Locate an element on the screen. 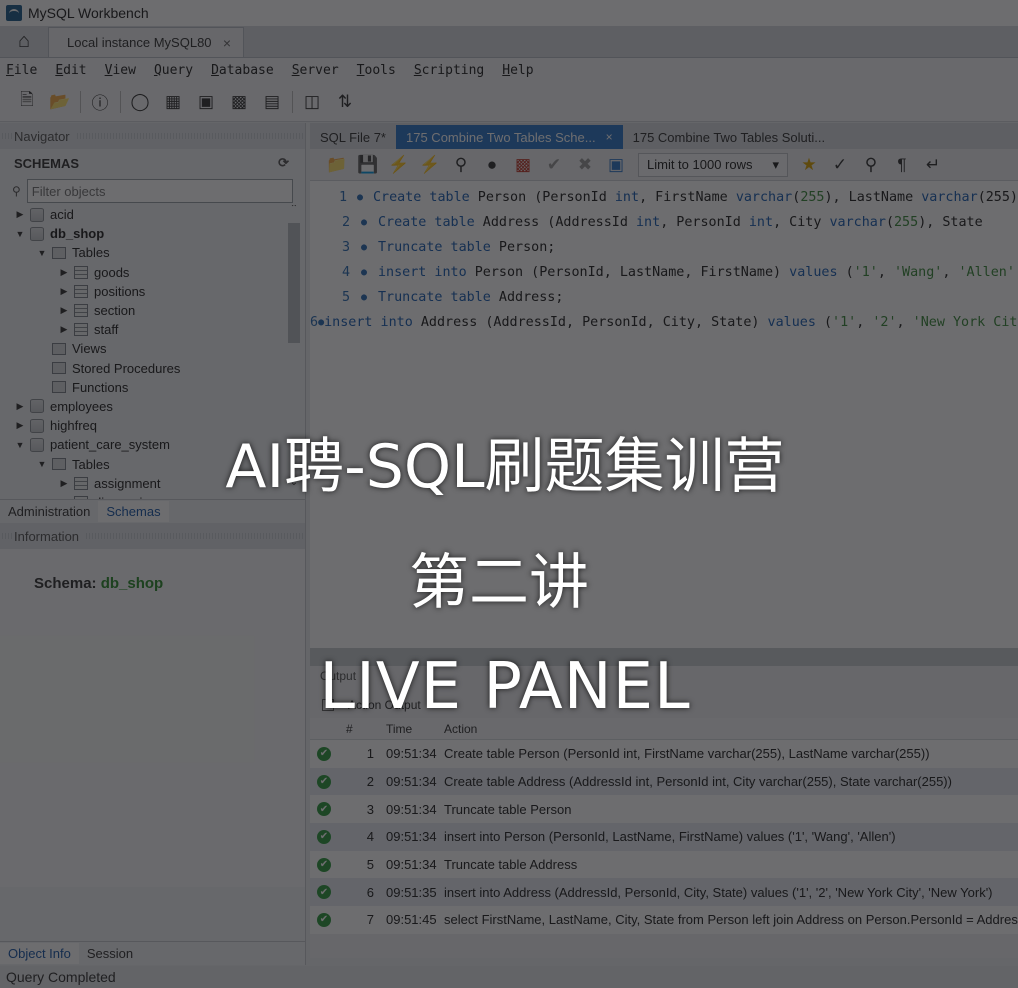 Image resolution: width=1018 pixels, height=988 pixels. new-sql-tab-icon: 🗎 is located at coordinates (27, 102).